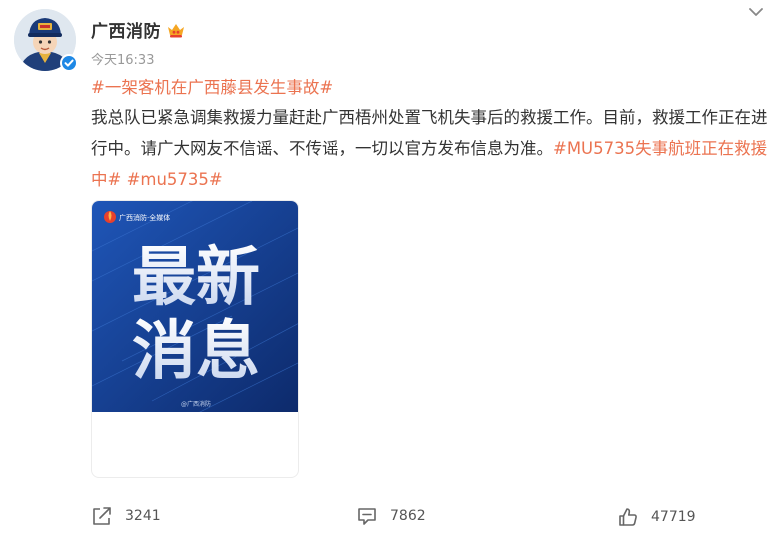 The width and height of the screenshot is (779, 541). What do you see at coordinates (122, 58) in the screenshot?
I see `post-time: 今天16:33` at bounding box center [122, 58].